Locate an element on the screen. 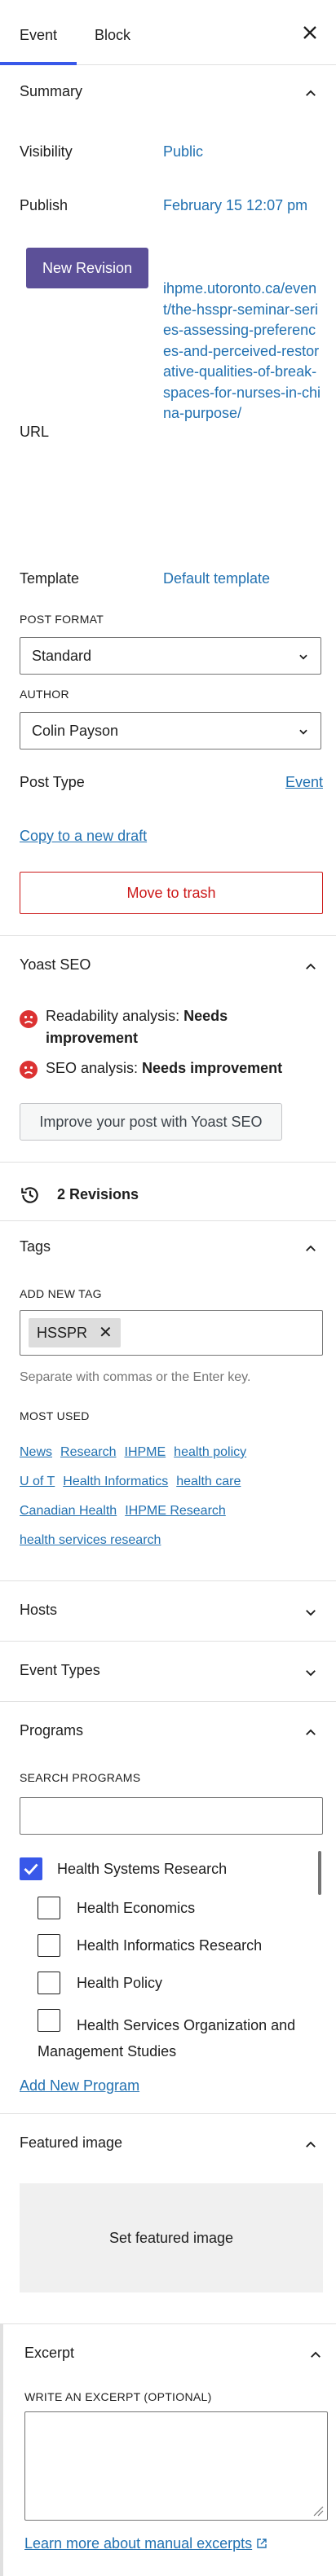  revisions-row: 2 Revisions is located at coordinates (168, 1196).